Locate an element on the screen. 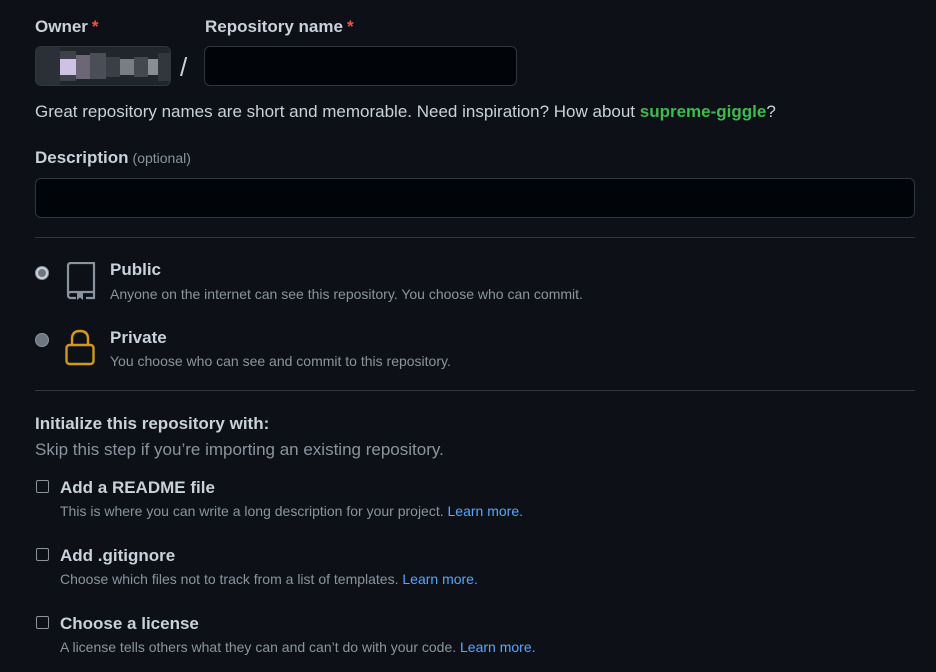  owner-label-text: Owner is located at coordinates (61, 26).